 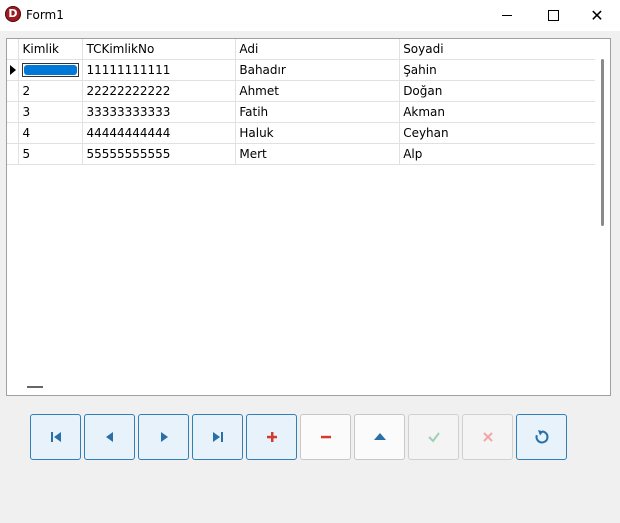 I want to click on triangle-up-icon, so click(x=379, y=436).